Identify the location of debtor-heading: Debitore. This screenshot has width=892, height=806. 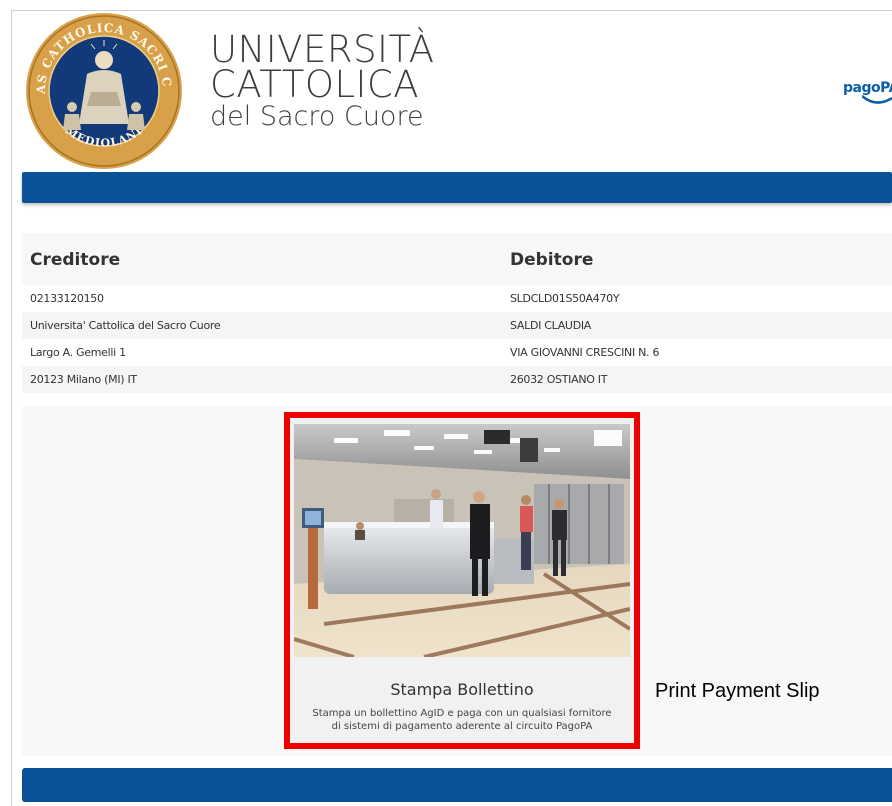
(552, 260).